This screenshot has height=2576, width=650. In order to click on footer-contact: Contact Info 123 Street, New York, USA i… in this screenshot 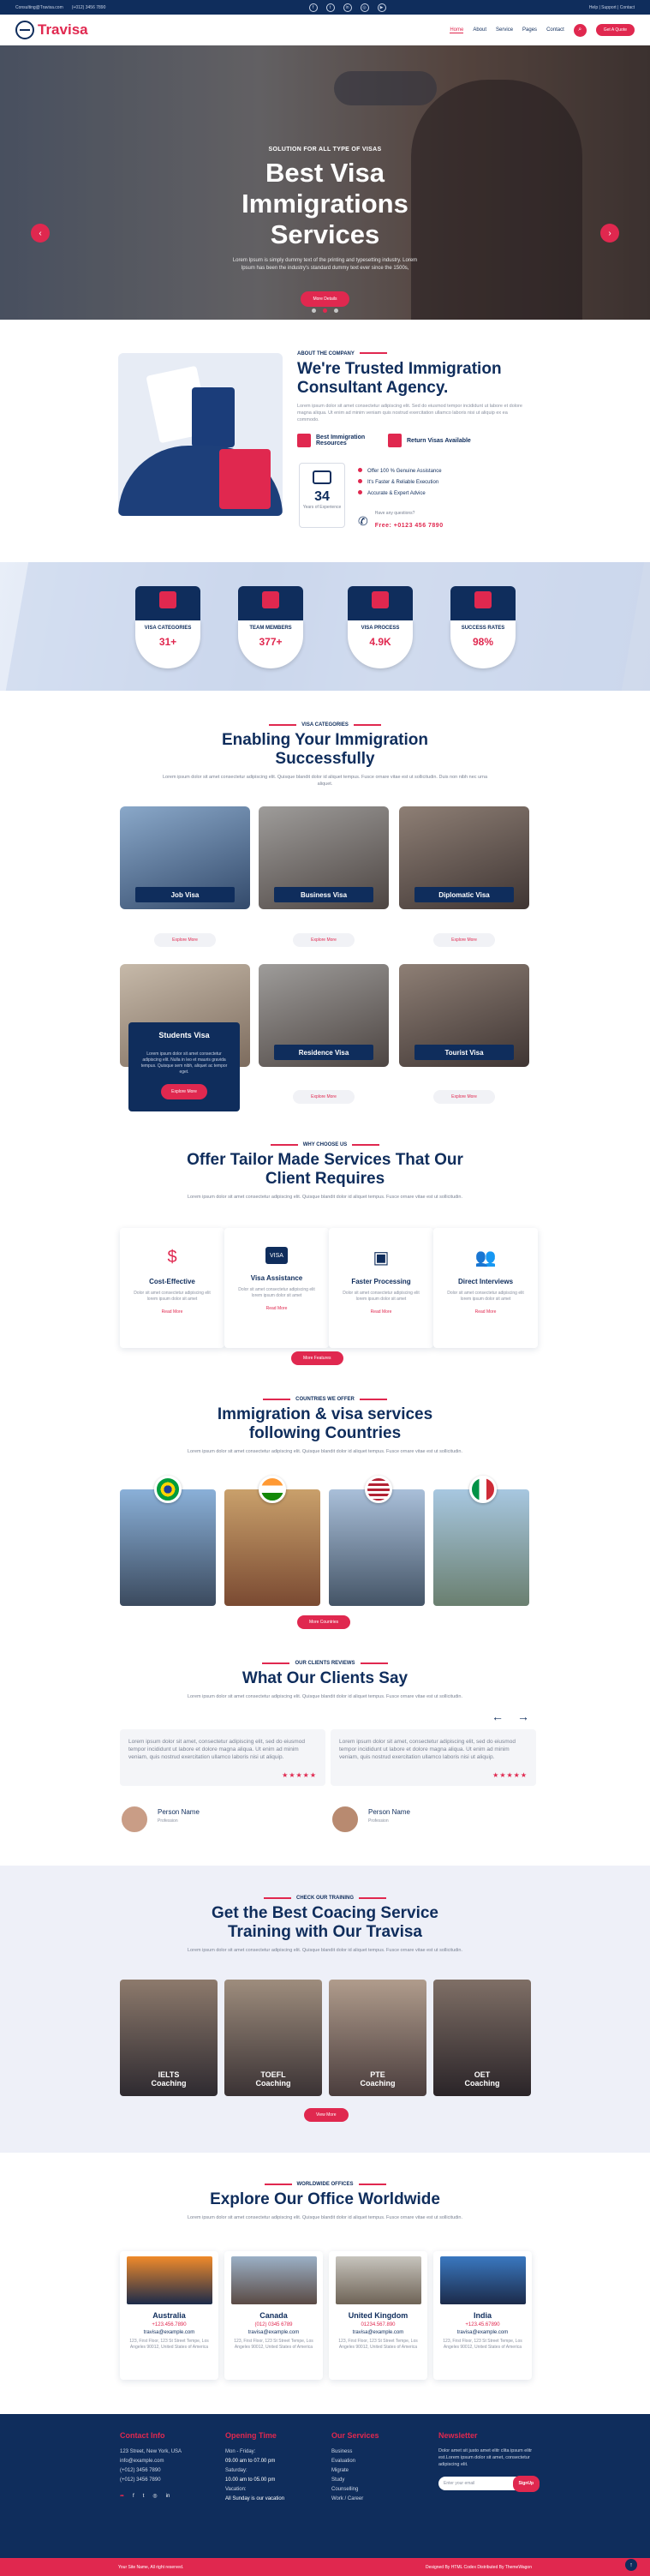, I will do `click(167, 2466)`.